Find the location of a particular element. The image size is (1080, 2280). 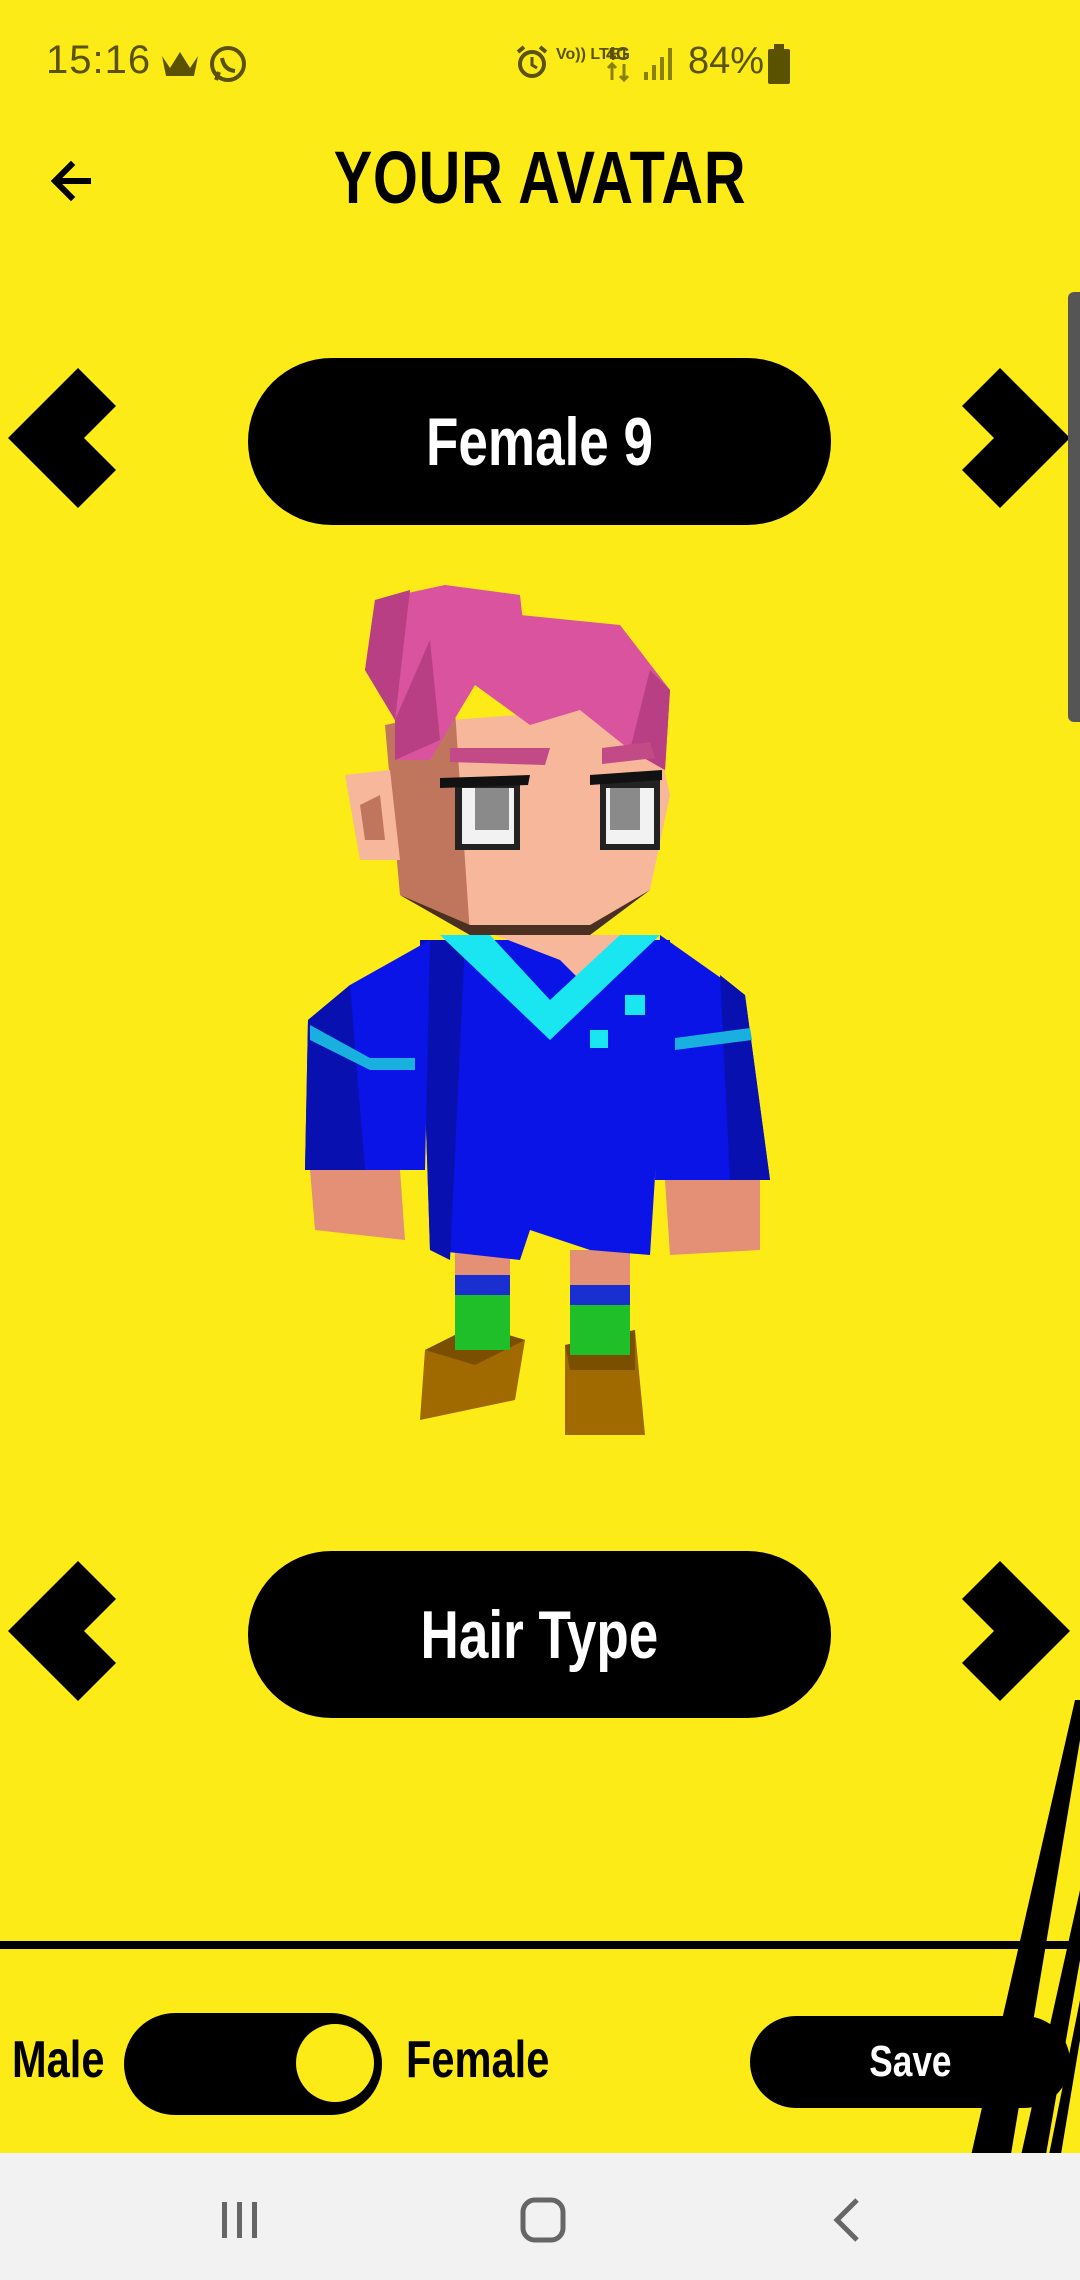

category-name-pill: Hair Type is located at coordinates (539, 1634).